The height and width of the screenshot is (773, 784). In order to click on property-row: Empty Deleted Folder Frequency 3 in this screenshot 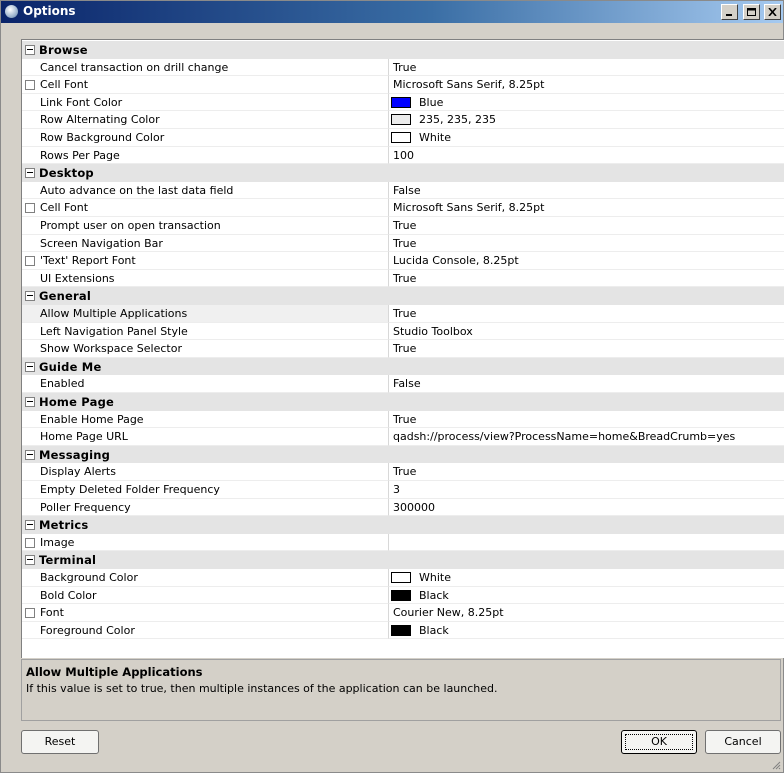, I will do `click(403, 490)`.